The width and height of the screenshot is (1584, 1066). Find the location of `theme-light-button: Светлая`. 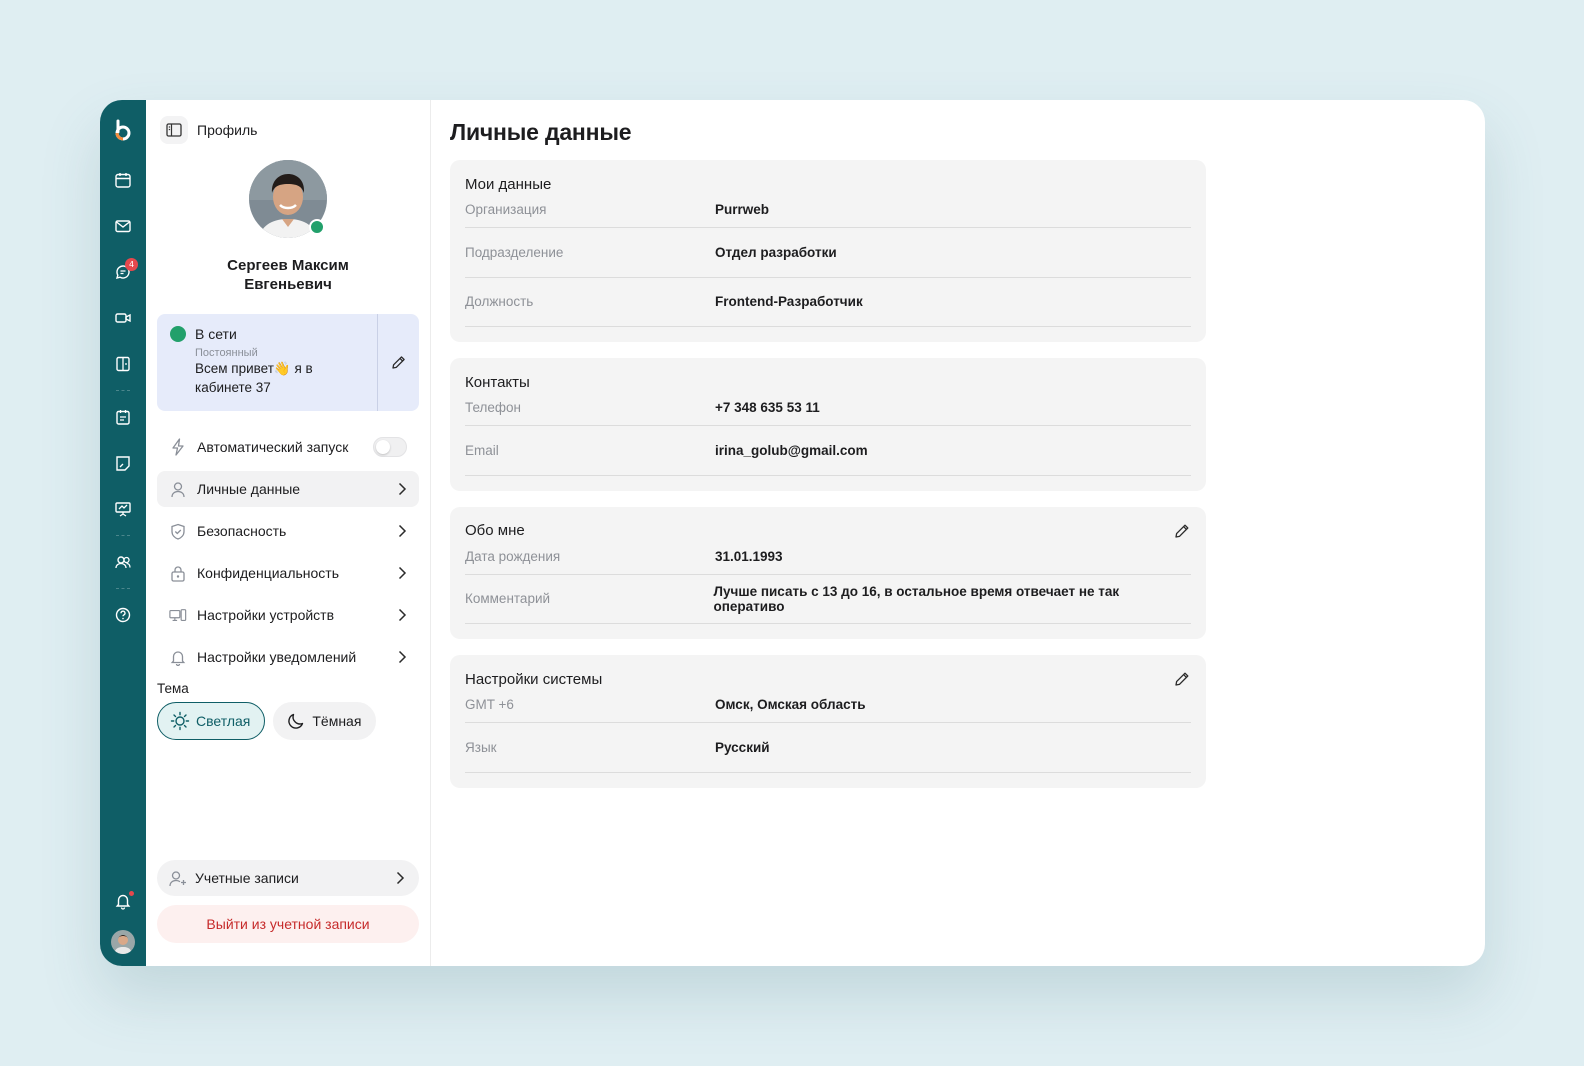

theme-light-button: Светлая is located at coordinates (211, 721).